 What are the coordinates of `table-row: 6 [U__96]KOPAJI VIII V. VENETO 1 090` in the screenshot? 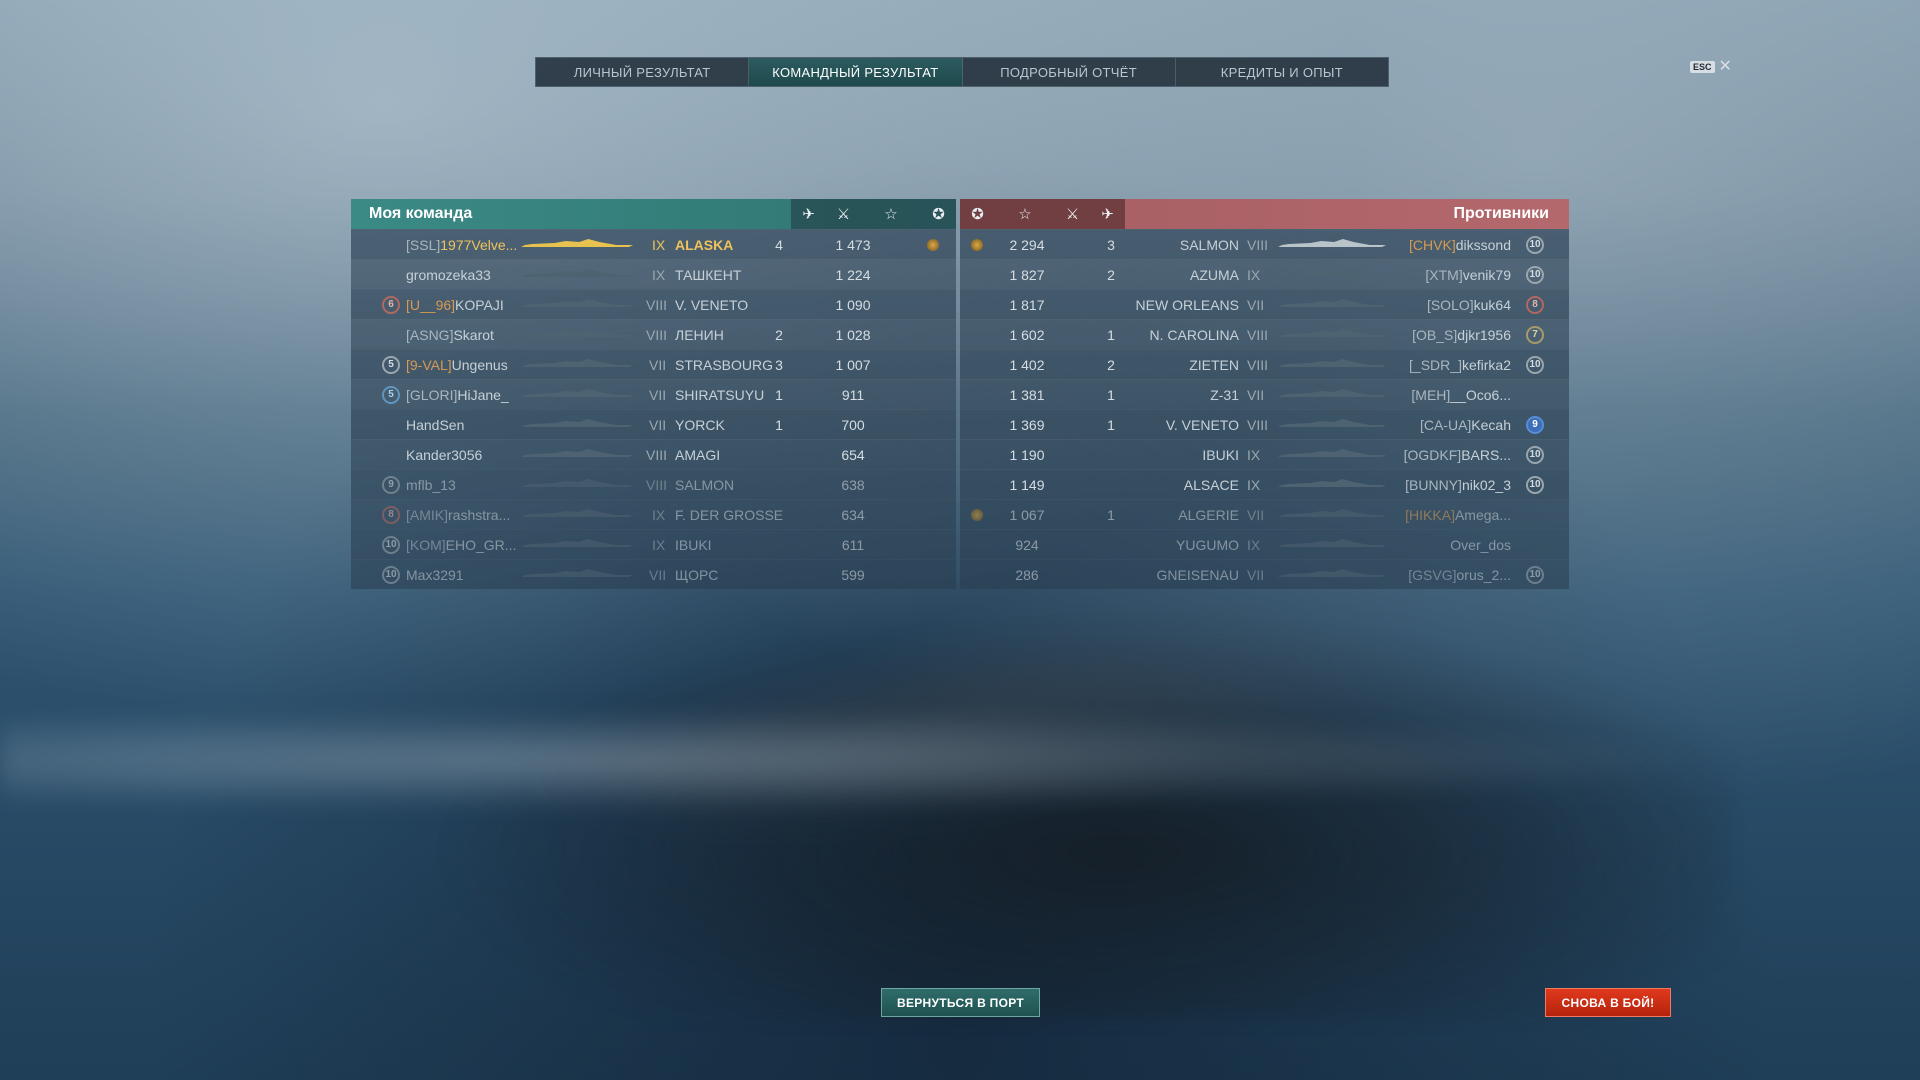 It's located at (653, 304).